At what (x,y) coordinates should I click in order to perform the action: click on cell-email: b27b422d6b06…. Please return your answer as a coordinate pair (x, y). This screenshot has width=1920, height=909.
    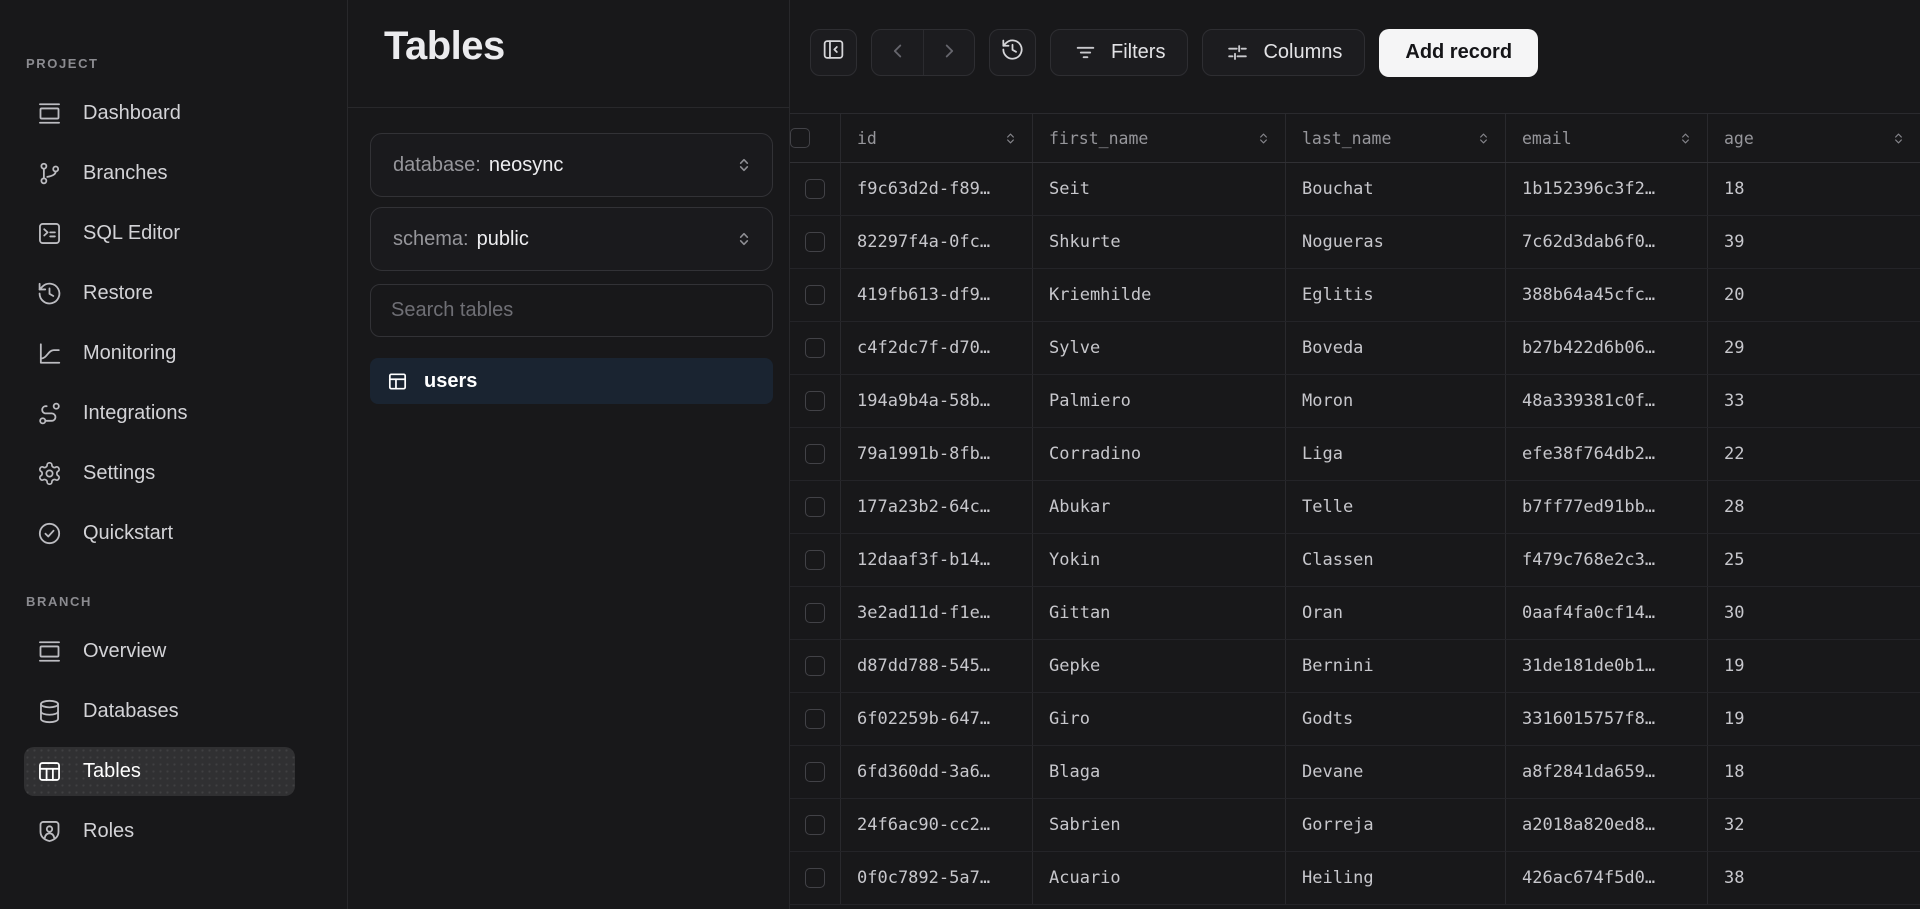
    Looking at the image, I should click on (1606, 348).